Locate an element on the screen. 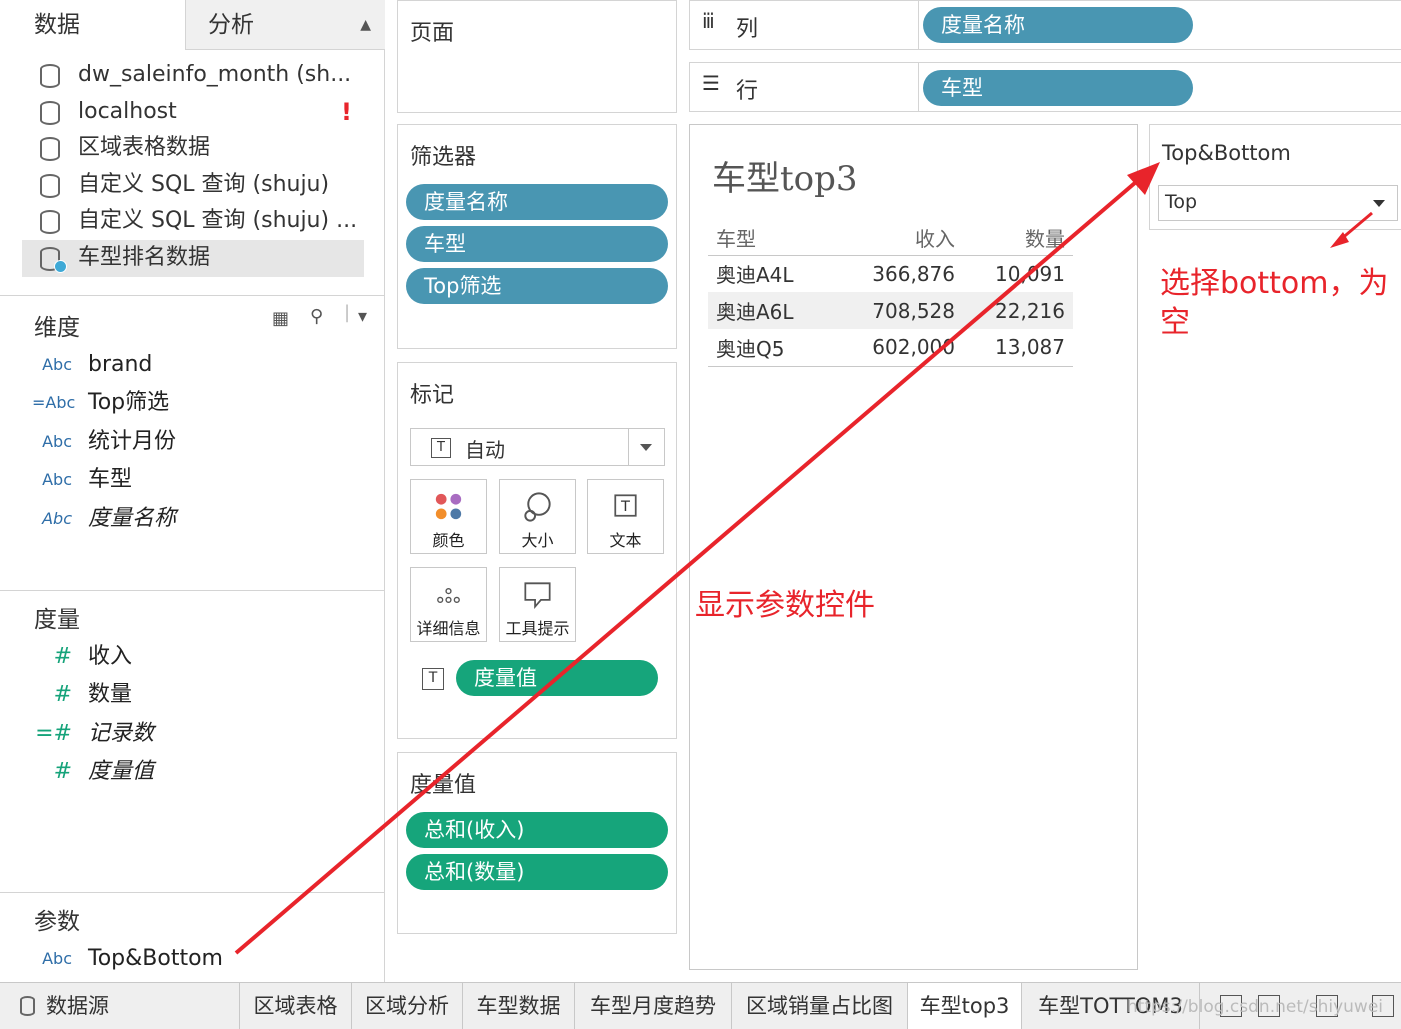  data-pane-tabs: 数据 分析 ▲ is located at coordinates (192, 25).